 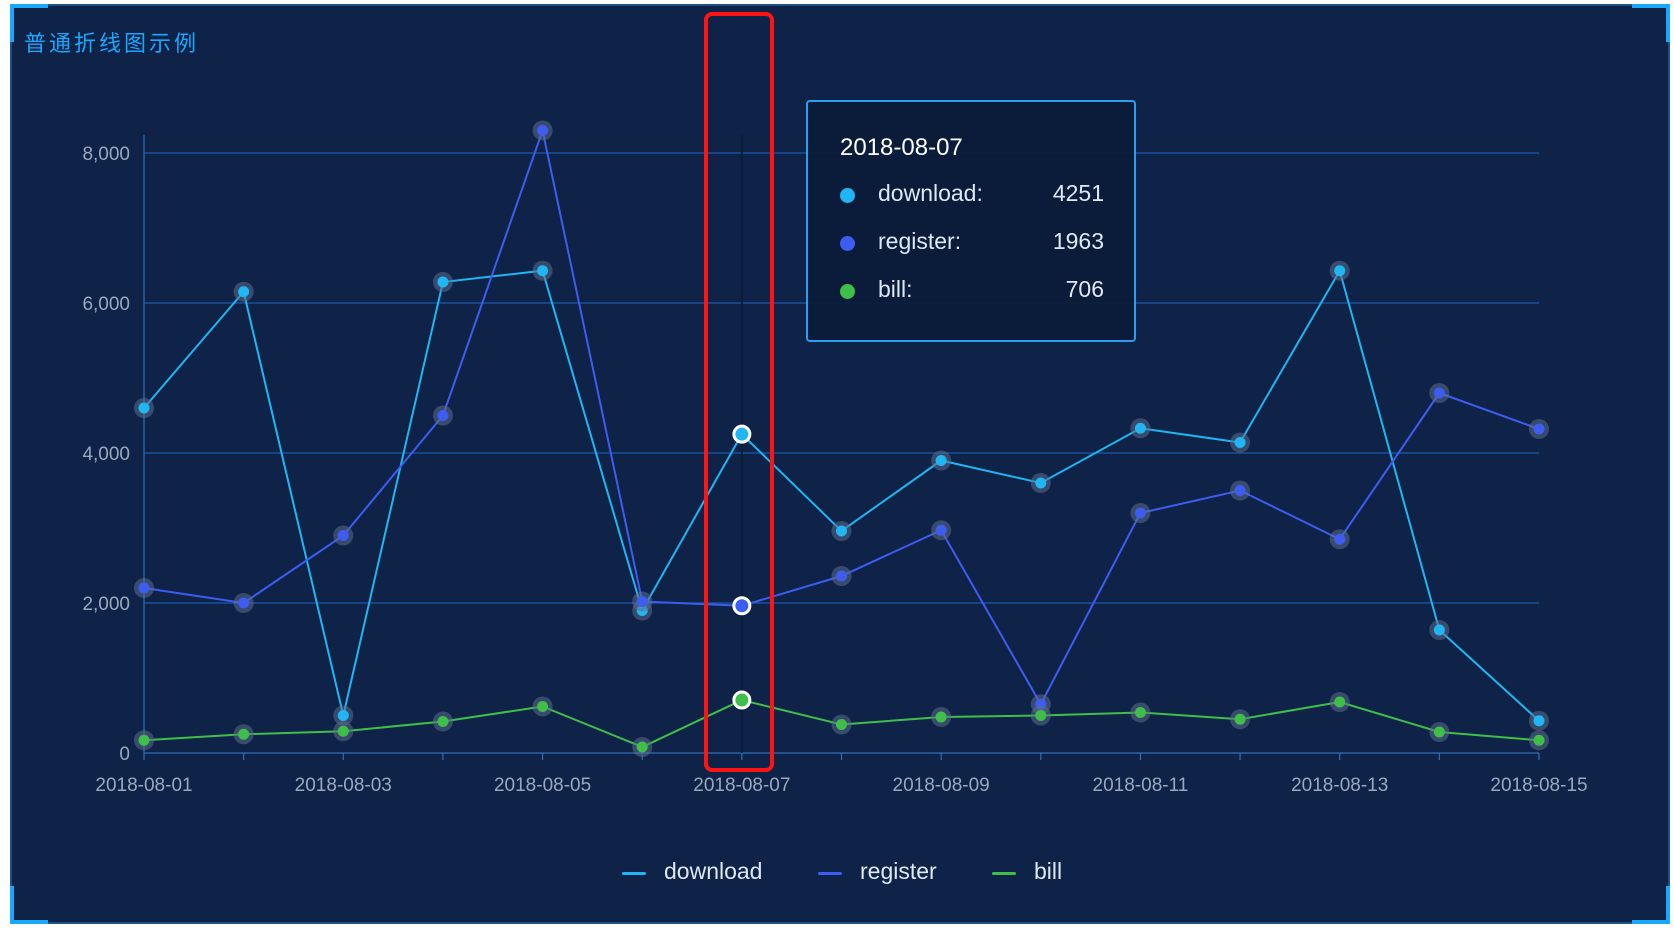 What do you see at coordinates (1078, 241) in the screenshot?
I see `tooltip-series-value: 1963` at bounding box center [1078, 241].